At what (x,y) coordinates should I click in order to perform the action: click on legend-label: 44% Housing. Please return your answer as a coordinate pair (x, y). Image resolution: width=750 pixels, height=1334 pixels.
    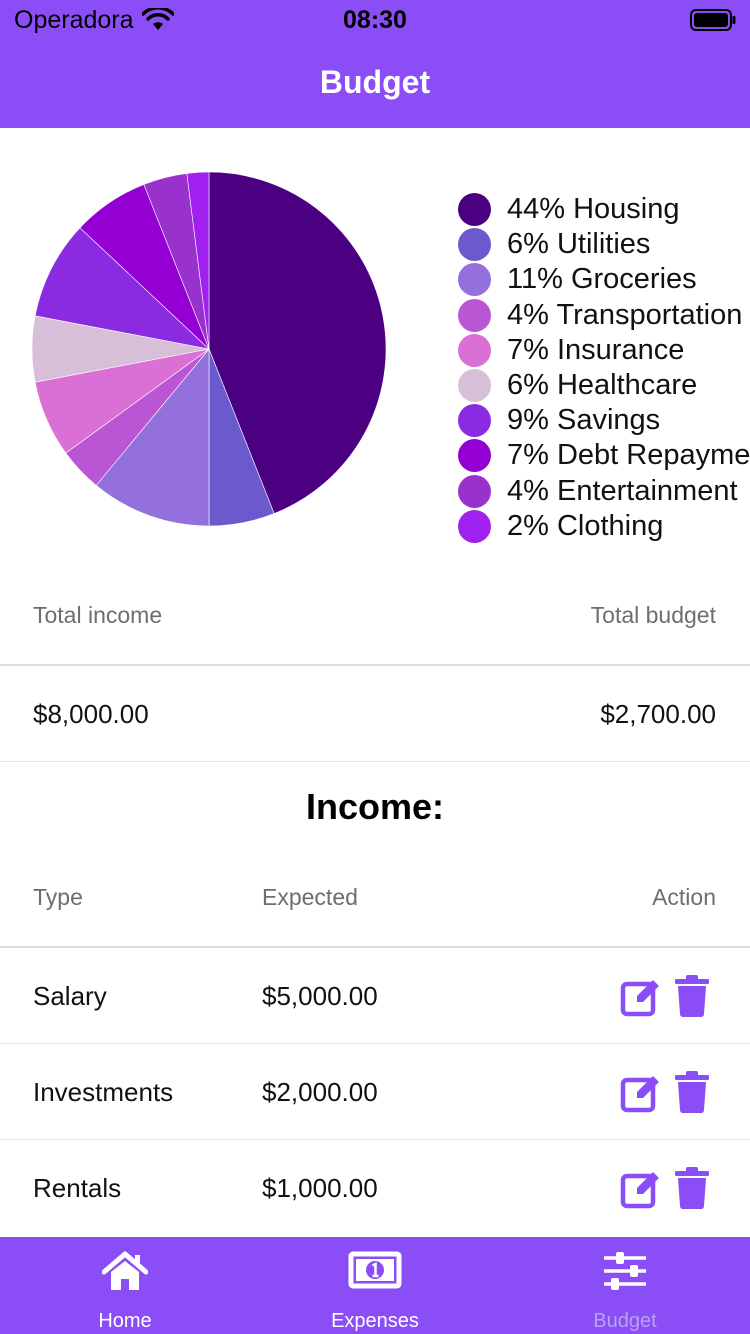
    Looking at the image, I should click on (593, 209).